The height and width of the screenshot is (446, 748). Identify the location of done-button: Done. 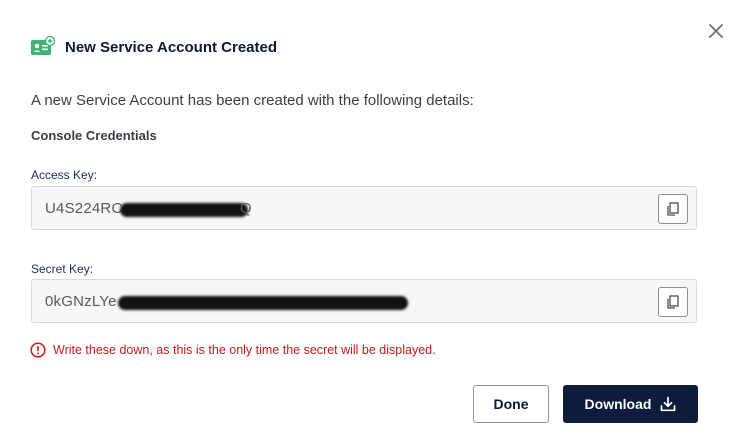
(511, 404).